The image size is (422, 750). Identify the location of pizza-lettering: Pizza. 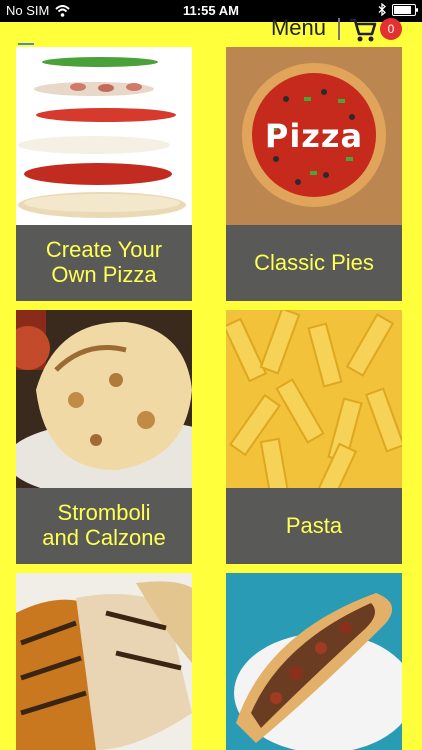
(314, 136).